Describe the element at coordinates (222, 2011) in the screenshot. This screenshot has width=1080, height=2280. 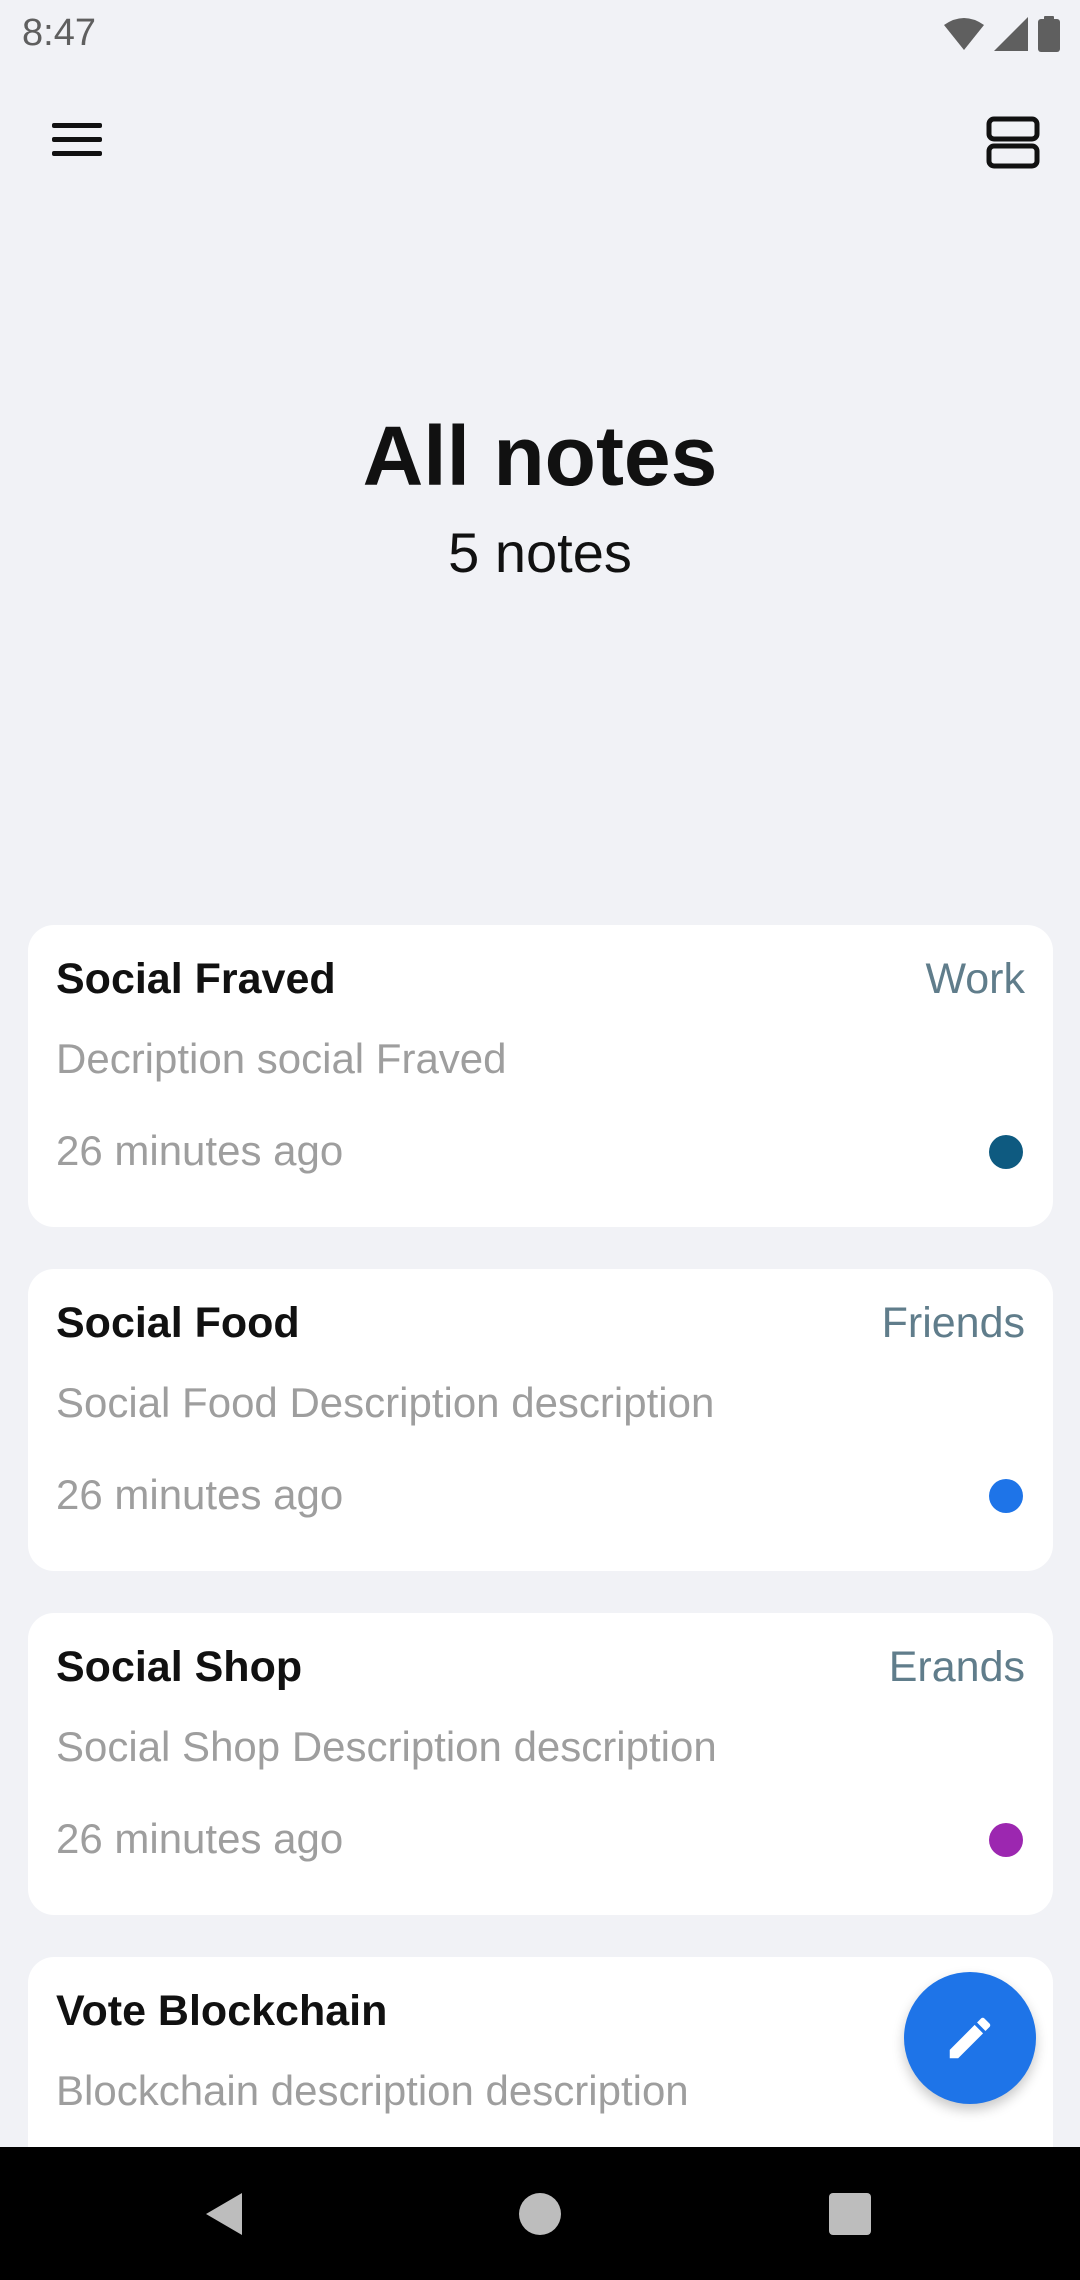
I see `note-title: Vote Blockchain` at that location.